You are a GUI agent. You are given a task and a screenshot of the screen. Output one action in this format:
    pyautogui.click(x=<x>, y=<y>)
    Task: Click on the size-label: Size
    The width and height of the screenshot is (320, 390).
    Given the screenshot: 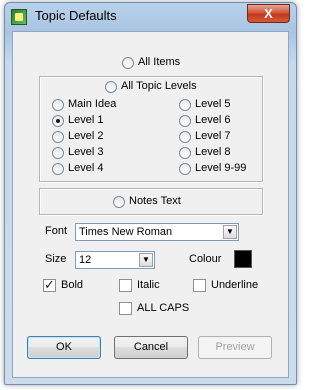 What is the action you would take?
    pyautogui.click(x=56, y=259)
    